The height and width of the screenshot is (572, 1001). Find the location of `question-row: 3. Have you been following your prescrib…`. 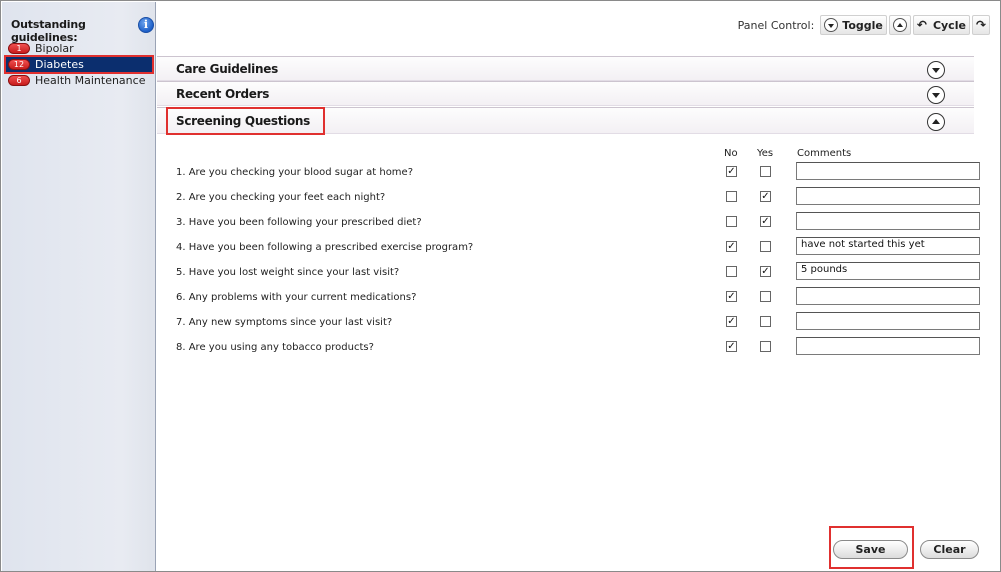

question-row: 3. Have you been following your prescrib… is located at coordinates (572, 224).